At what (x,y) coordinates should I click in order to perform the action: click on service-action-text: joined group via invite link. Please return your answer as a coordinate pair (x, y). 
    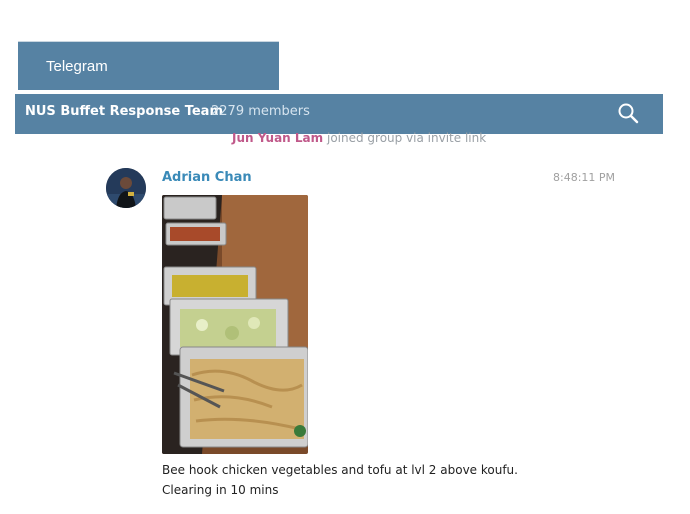
    Looking at the image, I should click on (406, 138).